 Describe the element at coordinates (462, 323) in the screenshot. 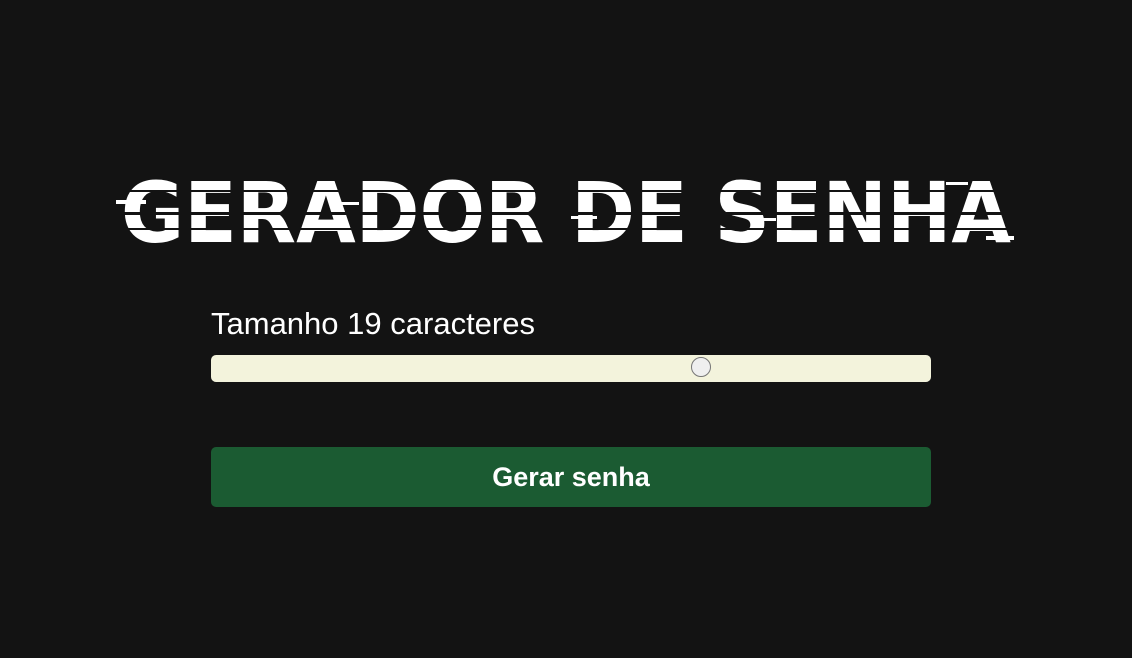

I see `length-label-suffix: caracteres` at that location.